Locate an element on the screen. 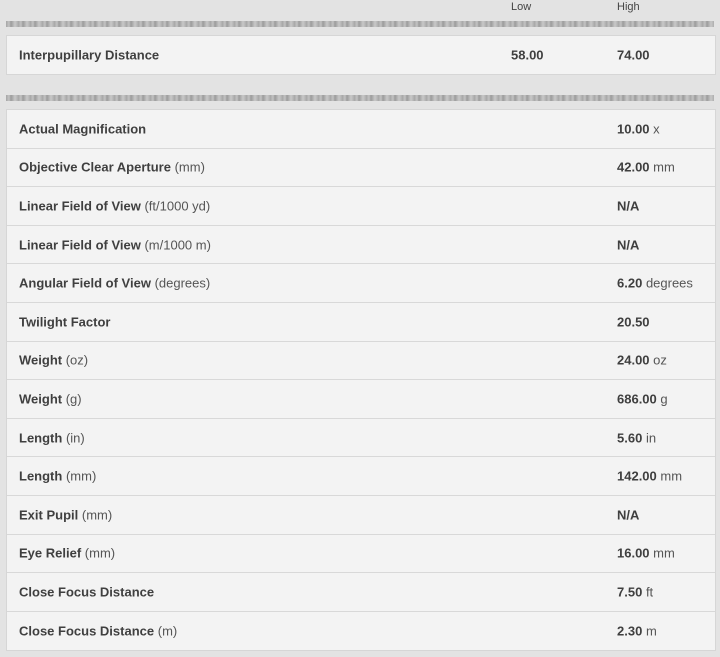  spec-value: 16.00 mm is located at coordinates (646, 553).